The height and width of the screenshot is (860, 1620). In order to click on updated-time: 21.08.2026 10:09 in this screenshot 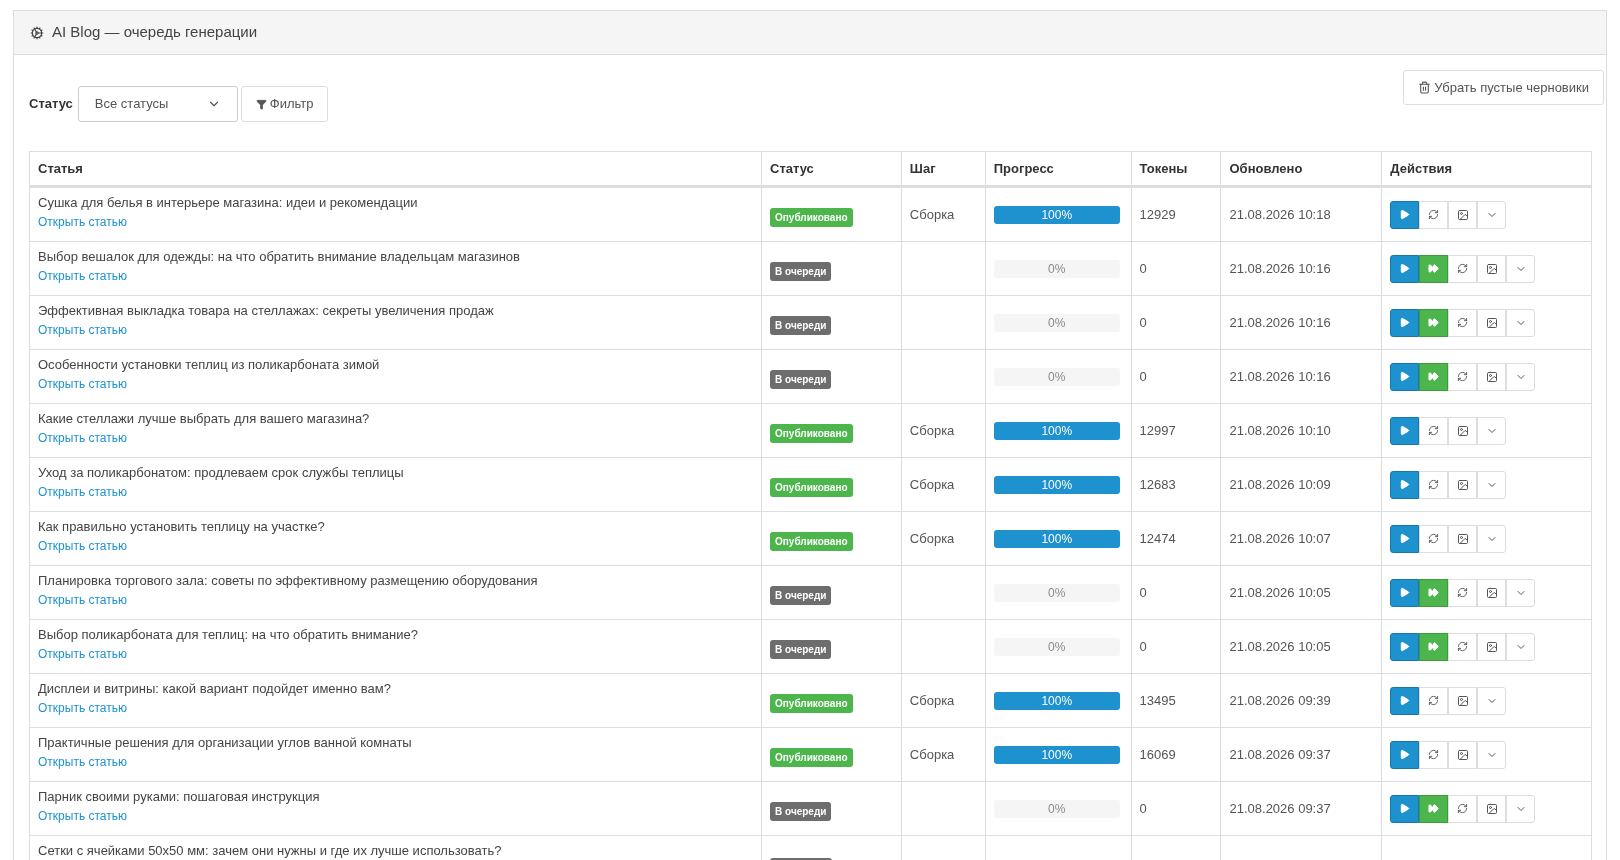, I will do `click(1280, 484)`.